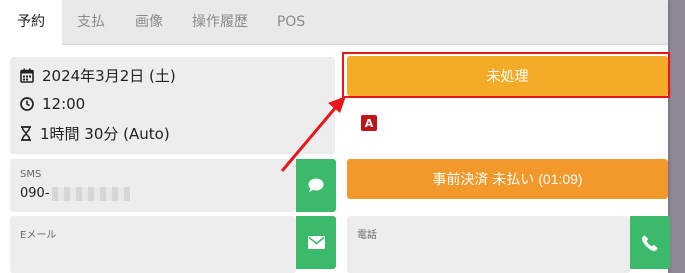  I want to click on calendar-icon, so click(27, 75).